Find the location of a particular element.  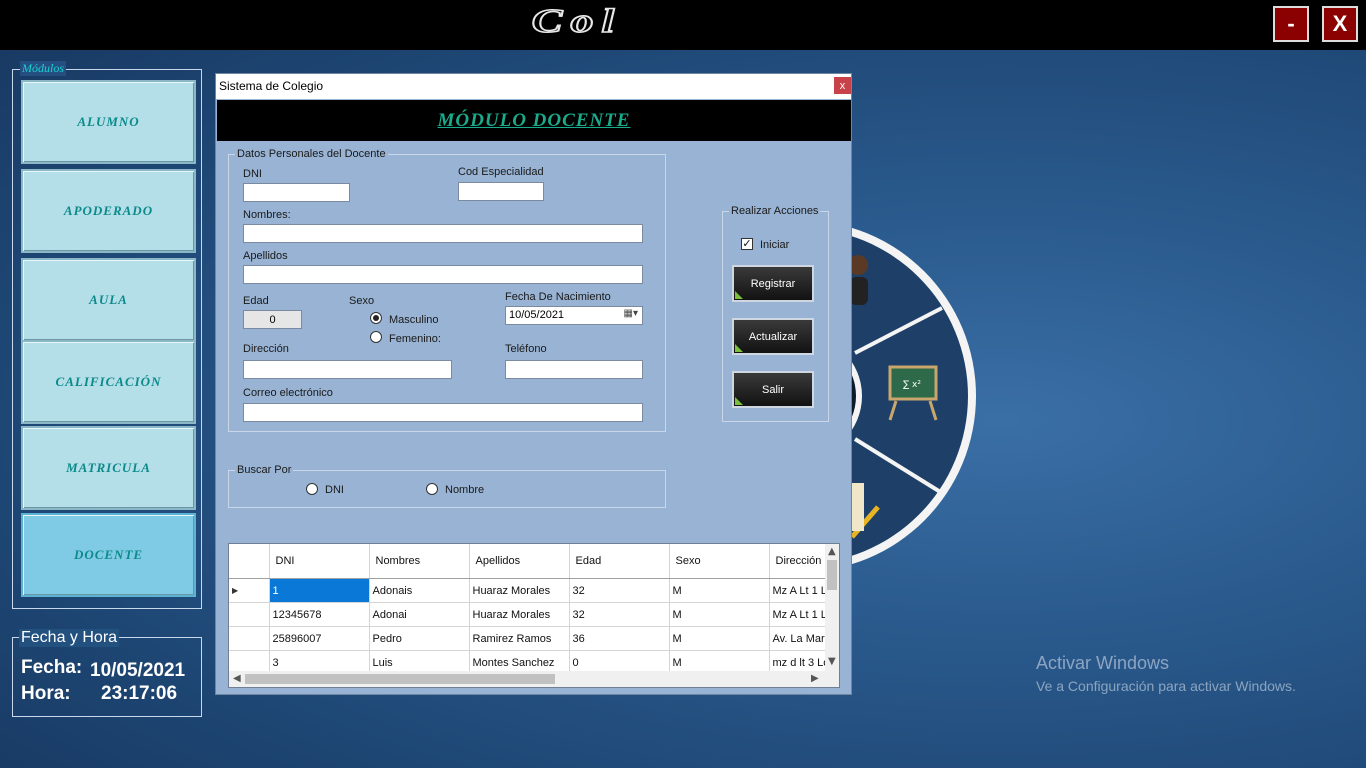

edad-input is located at coordinates (272, 319).